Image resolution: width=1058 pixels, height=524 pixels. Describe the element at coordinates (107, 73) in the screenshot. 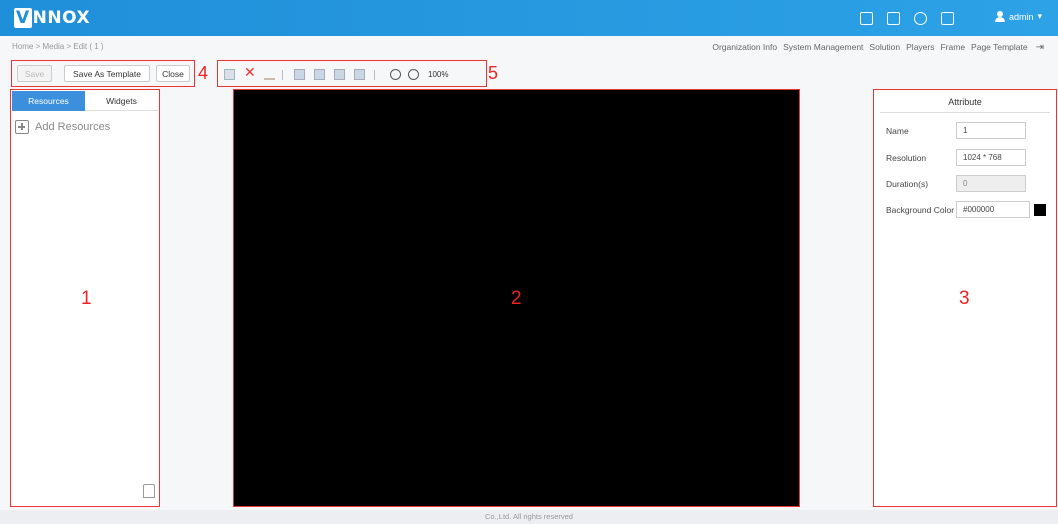

I see `save-as-template-button: Save As Template` at that location.